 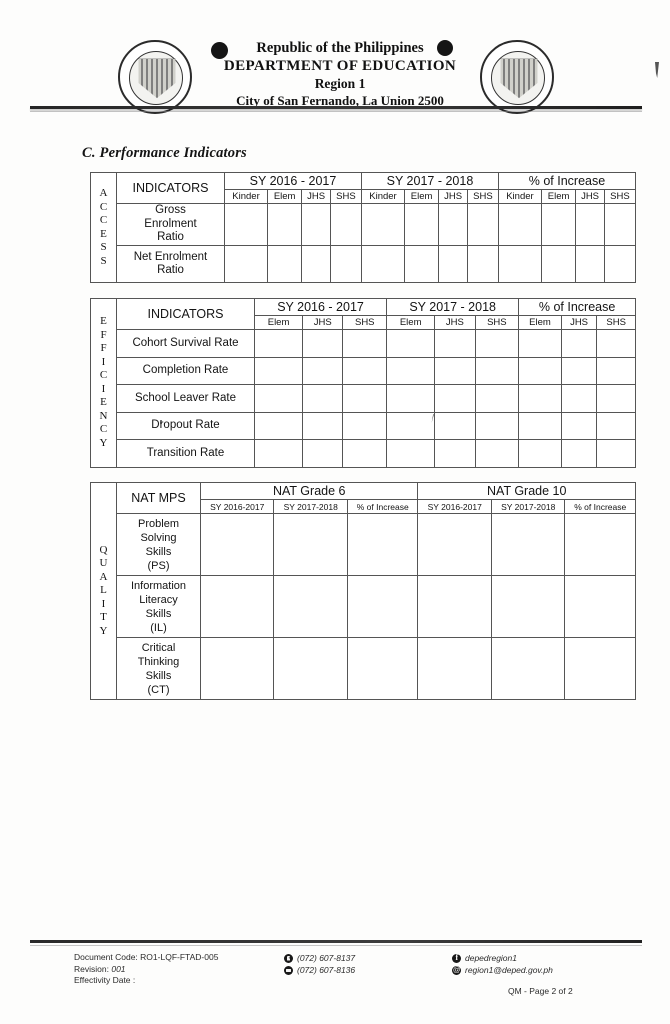 I want to click on table-row: Dropout Rate, so click(x=363, y=425).